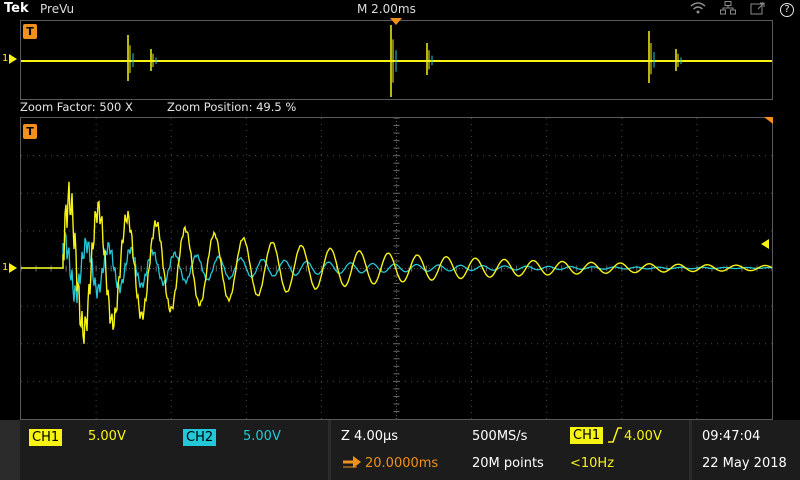  I want to click on help-icon: ?, so click(787, 10).